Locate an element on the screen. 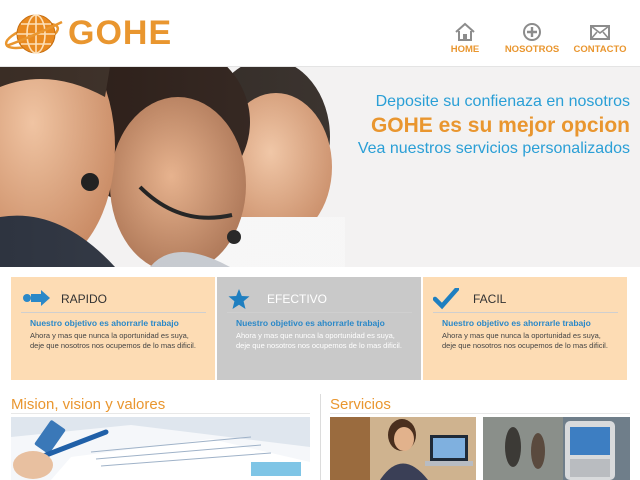  hero-line-1: Deposite su confienaza en nosotros is located at coordinates (502, 101).